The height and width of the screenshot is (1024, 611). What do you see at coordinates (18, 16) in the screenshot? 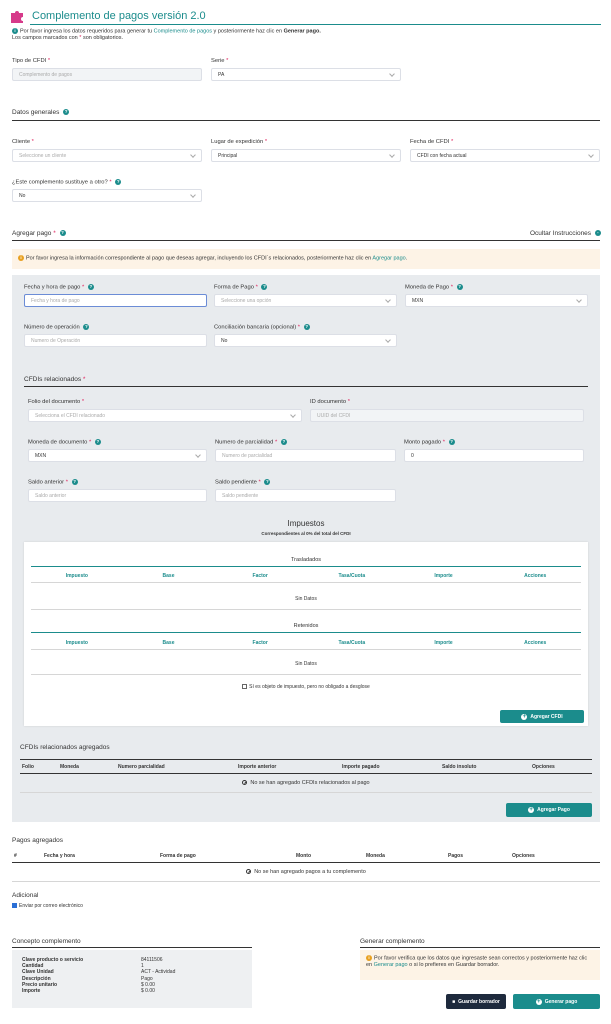
I see `puzzle-logo-icon` at bounding box center [18, 16].